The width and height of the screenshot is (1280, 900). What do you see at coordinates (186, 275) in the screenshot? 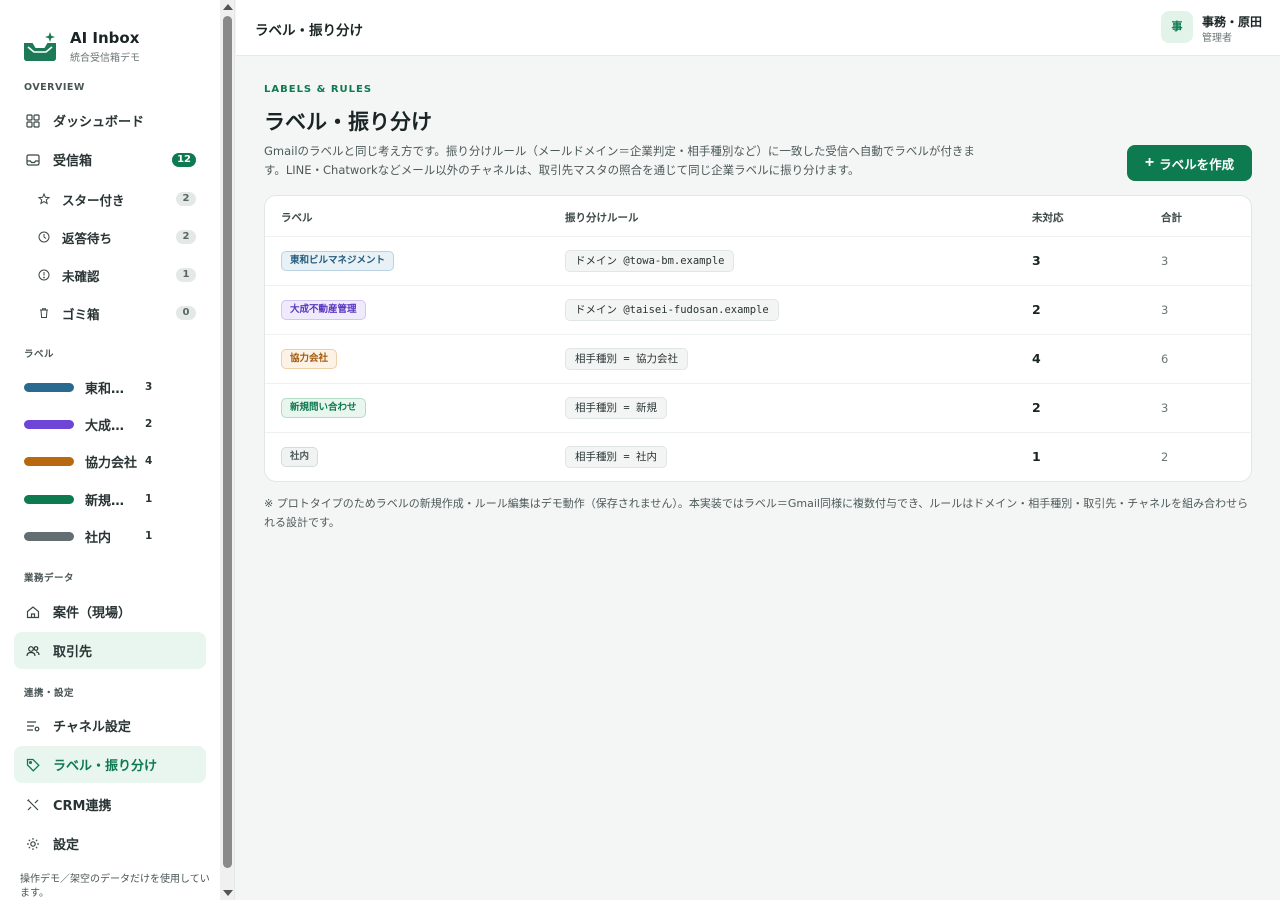
I see `unconfirmed-count-badge: 1` at bounding box center [186, 275].